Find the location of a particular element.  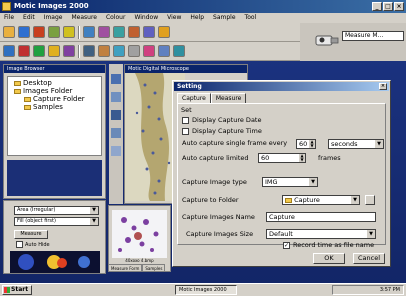

images-size-select: Default ▼ is located at coordinates (321, 234).